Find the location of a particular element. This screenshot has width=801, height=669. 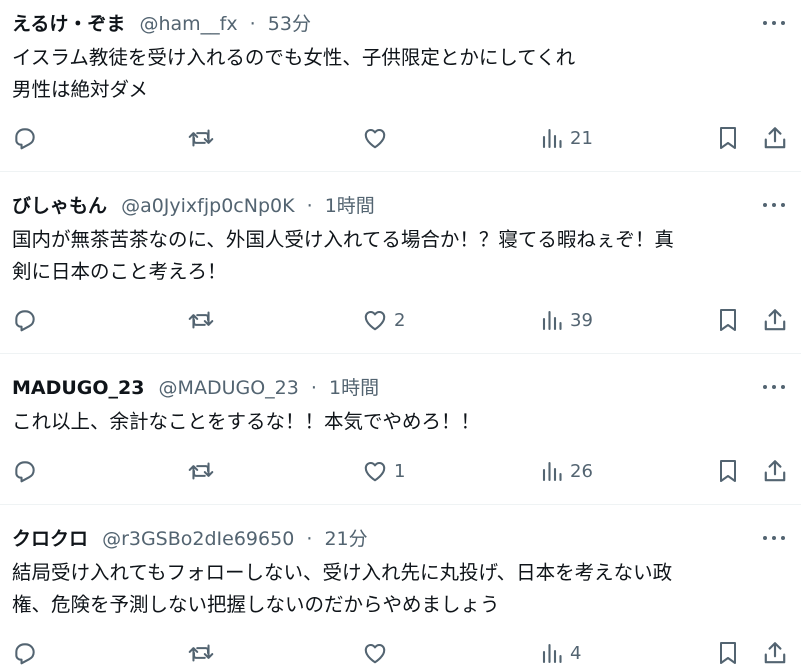

like-button: 1 is located at coordinates (383, 471).